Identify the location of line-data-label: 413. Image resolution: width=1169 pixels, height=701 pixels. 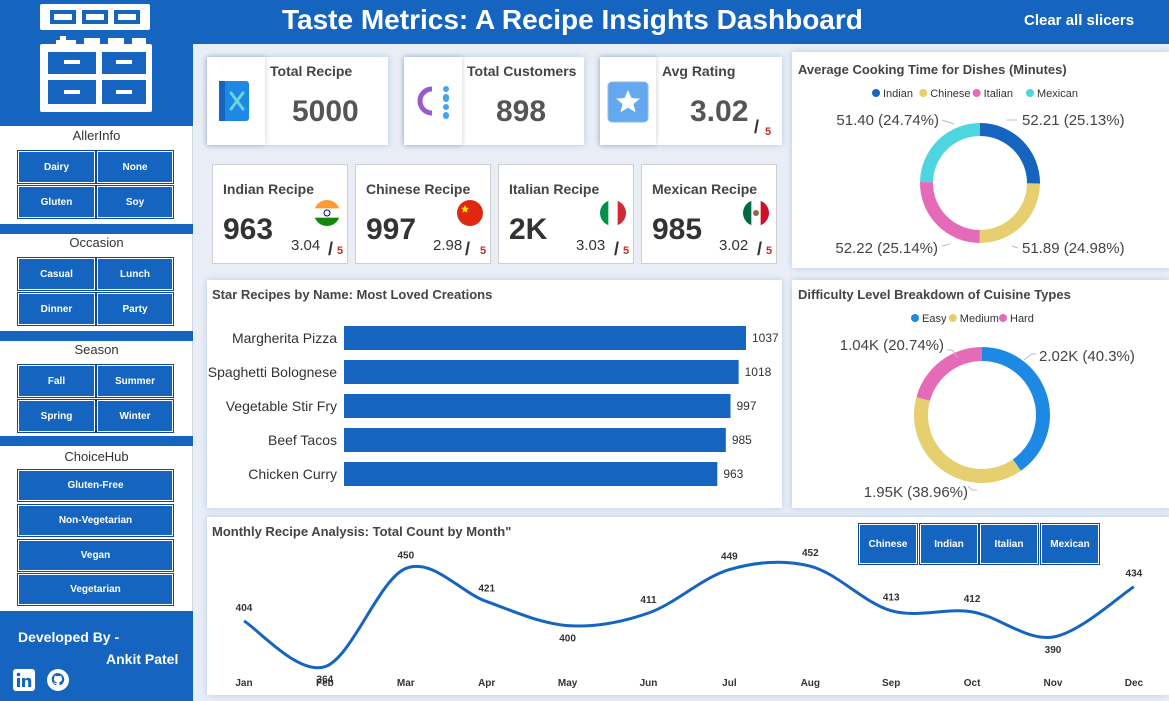
(891, 598).